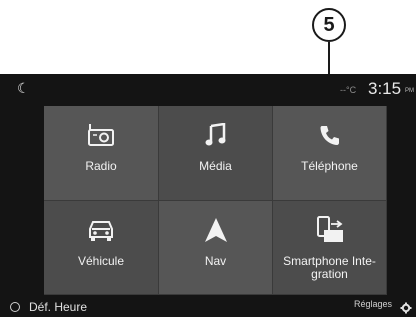 The image size is (416, 317). What do you see at coordinates (348, 90) in the screenshot?
I see `outside-temperature: --°C` at bounding box center [348, 90].